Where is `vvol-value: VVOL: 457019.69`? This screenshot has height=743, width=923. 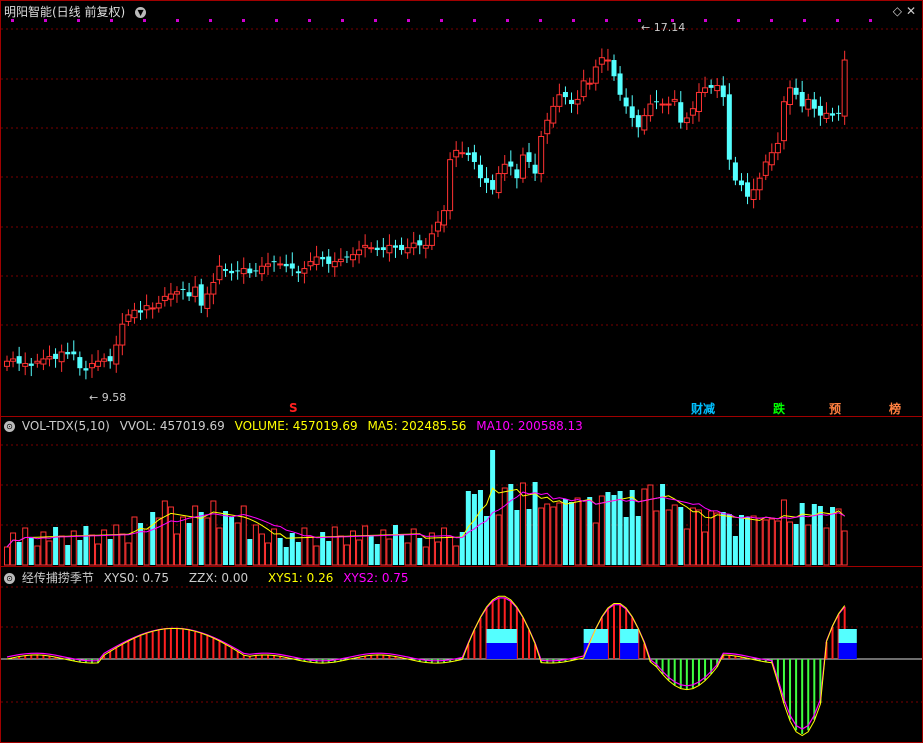 vvol-value: VVOL: 457019.69 is located at coordinates (172, 426).